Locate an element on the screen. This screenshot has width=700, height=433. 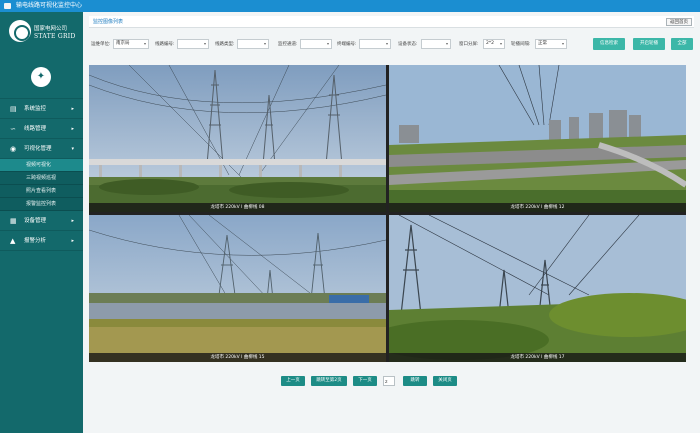
brand-name-cn: 国家电网公司 is located at coordinates (51, 29).